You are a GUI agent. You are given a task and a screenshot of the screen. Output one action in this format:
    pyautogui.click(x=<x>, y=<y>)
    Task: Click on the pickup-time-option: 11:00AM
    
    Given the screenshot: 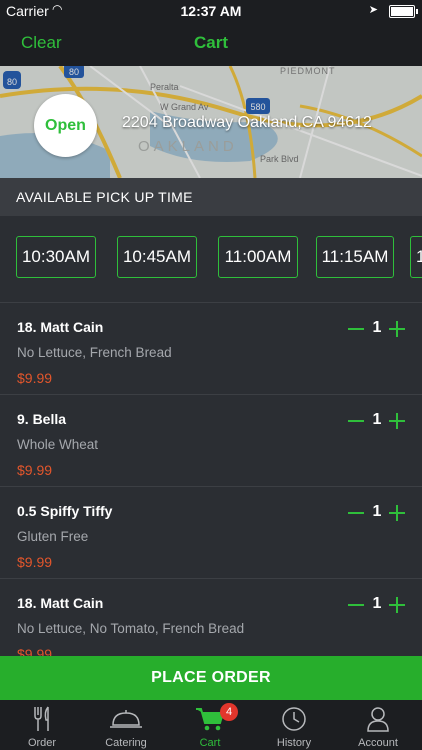 What is the action you would take?
    pyautogui.click(x=258, y=257)
    